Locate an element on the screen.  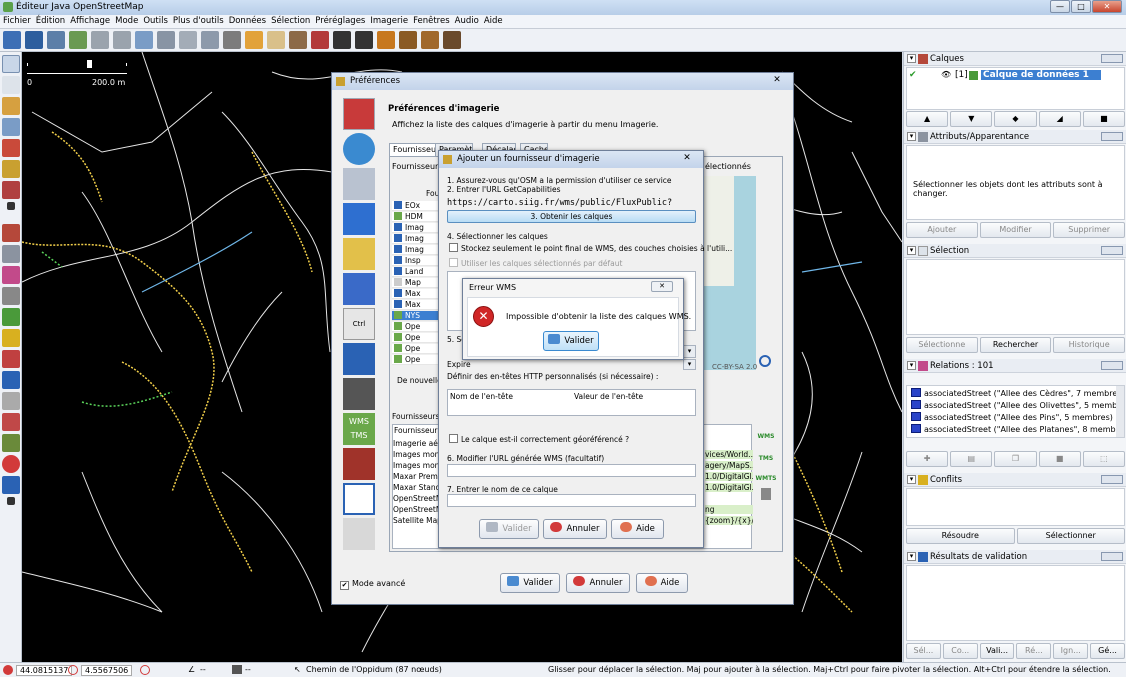
conflict-toggle-icon is located at coordinates (11, 338).